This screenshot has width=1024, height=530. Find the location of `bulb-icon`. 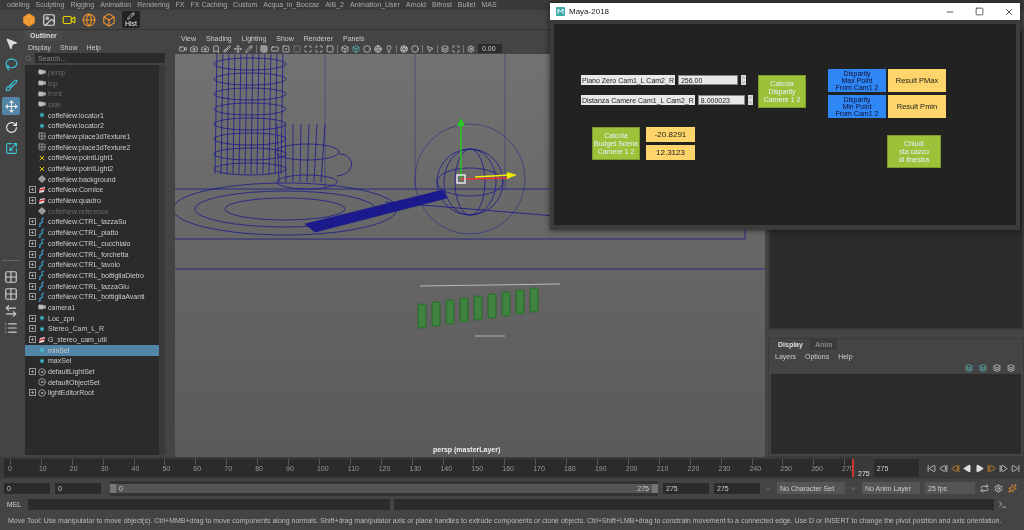

bulb-icon is located at coordinates (389, 48).